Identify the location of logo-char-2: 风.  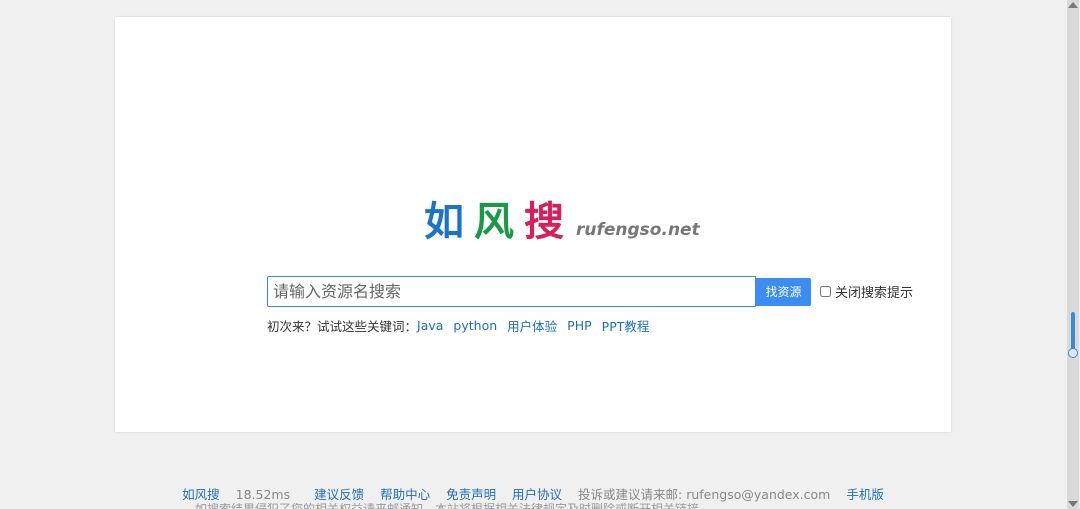
(494, 222).